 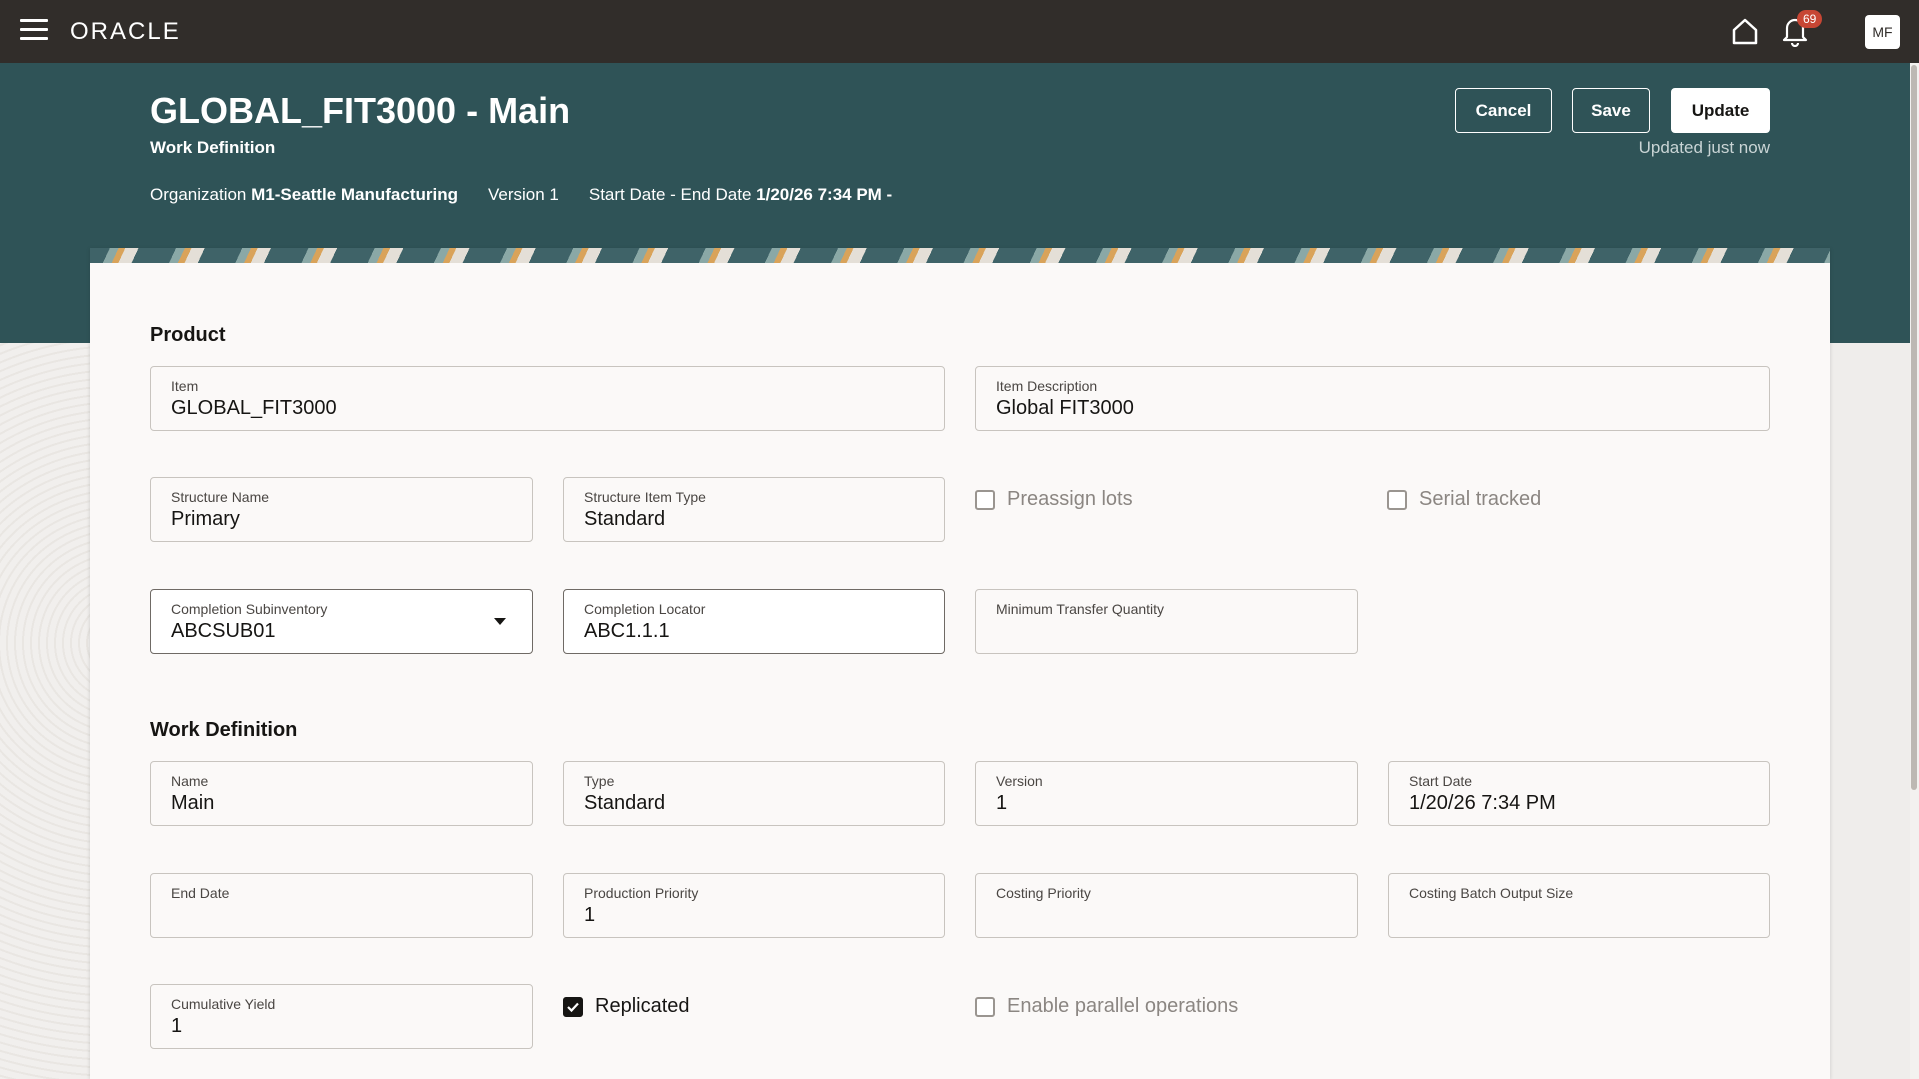 What do you see at coordinates (198, 194) in the screenshot?
I see `organization-label: Organization` at bounding box center [198, 194].